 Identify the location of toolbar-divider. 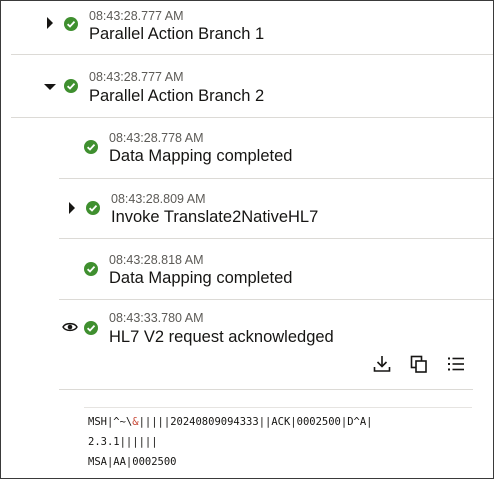
(266, 389).